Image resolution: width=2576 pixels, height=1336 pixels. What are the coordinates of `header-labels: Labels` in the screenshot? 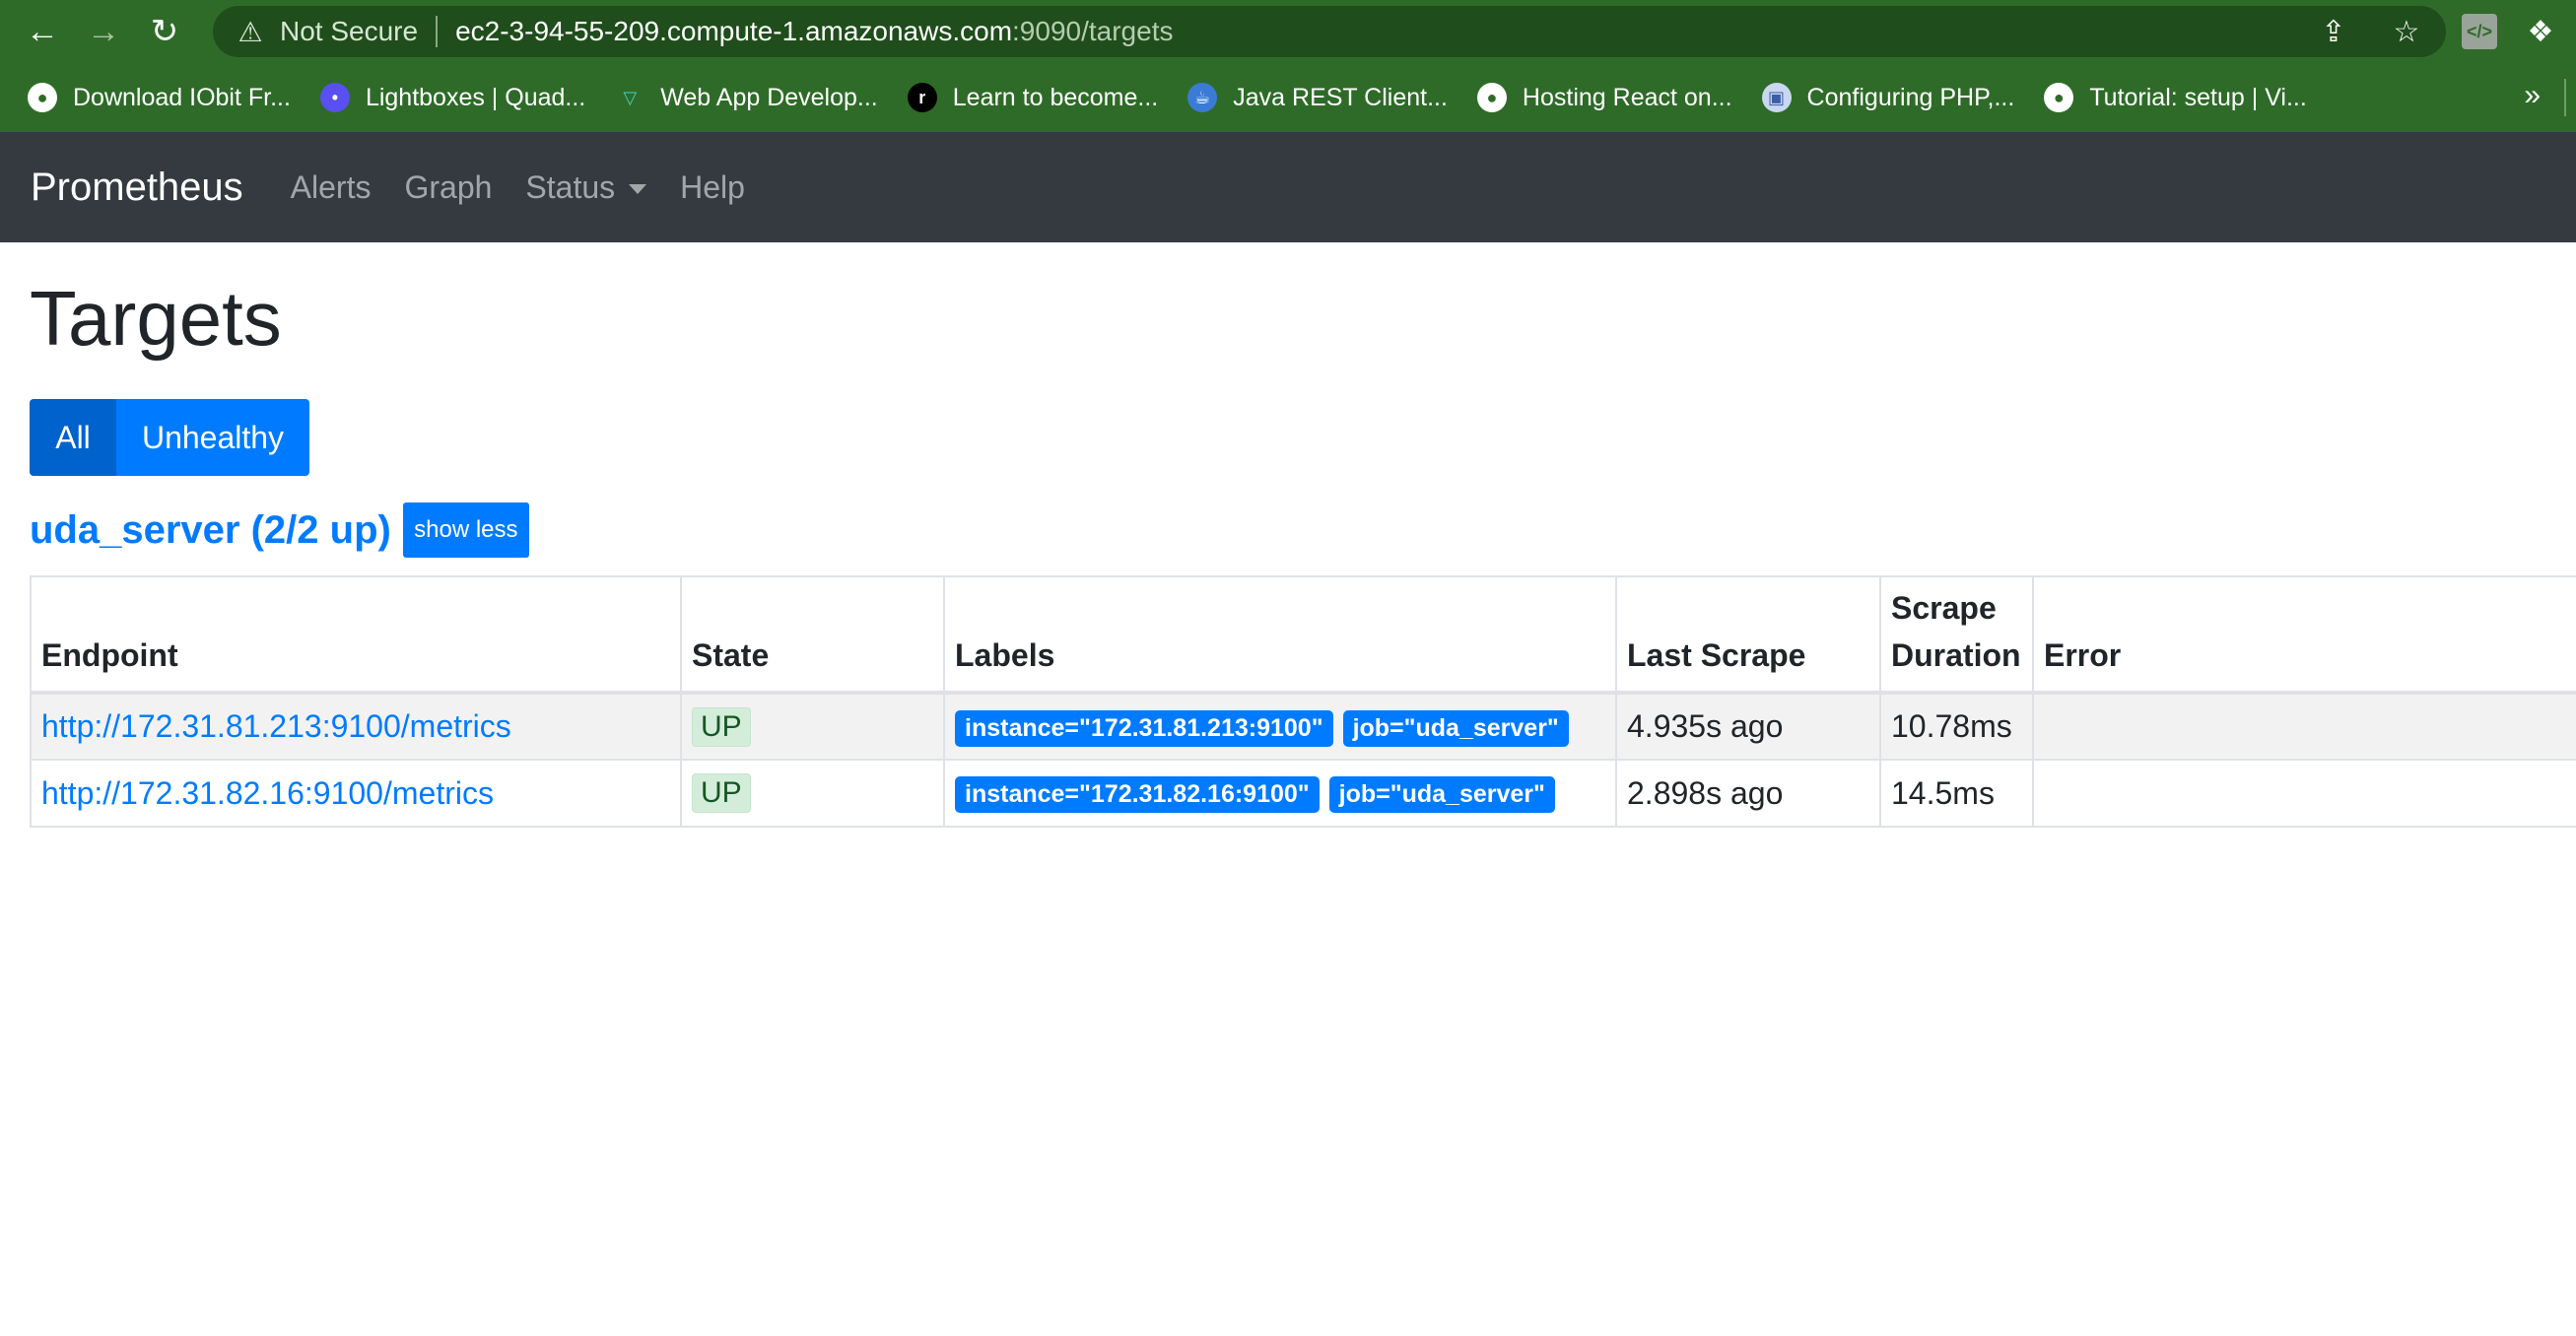 It's located at (1280, 635).